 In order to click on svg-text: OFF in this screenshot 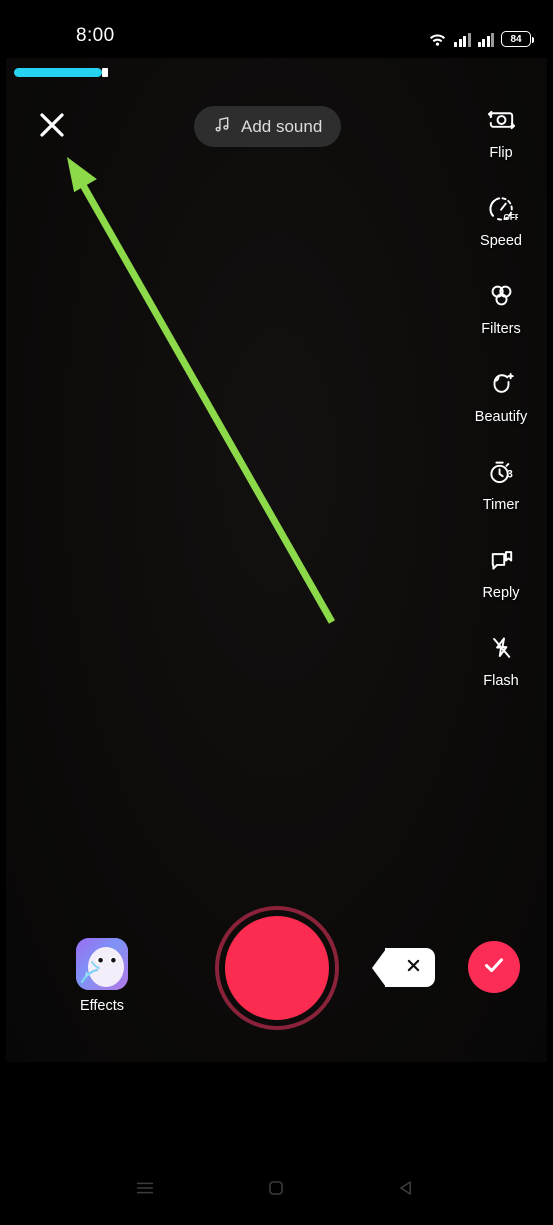, I will do `click(510, 216)`.